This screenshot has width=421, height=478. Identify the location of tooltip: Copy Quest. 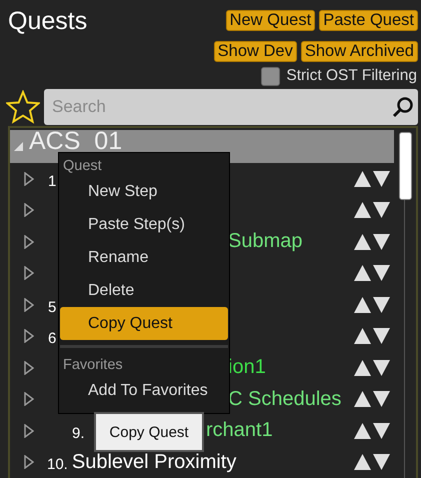
(149, 432).